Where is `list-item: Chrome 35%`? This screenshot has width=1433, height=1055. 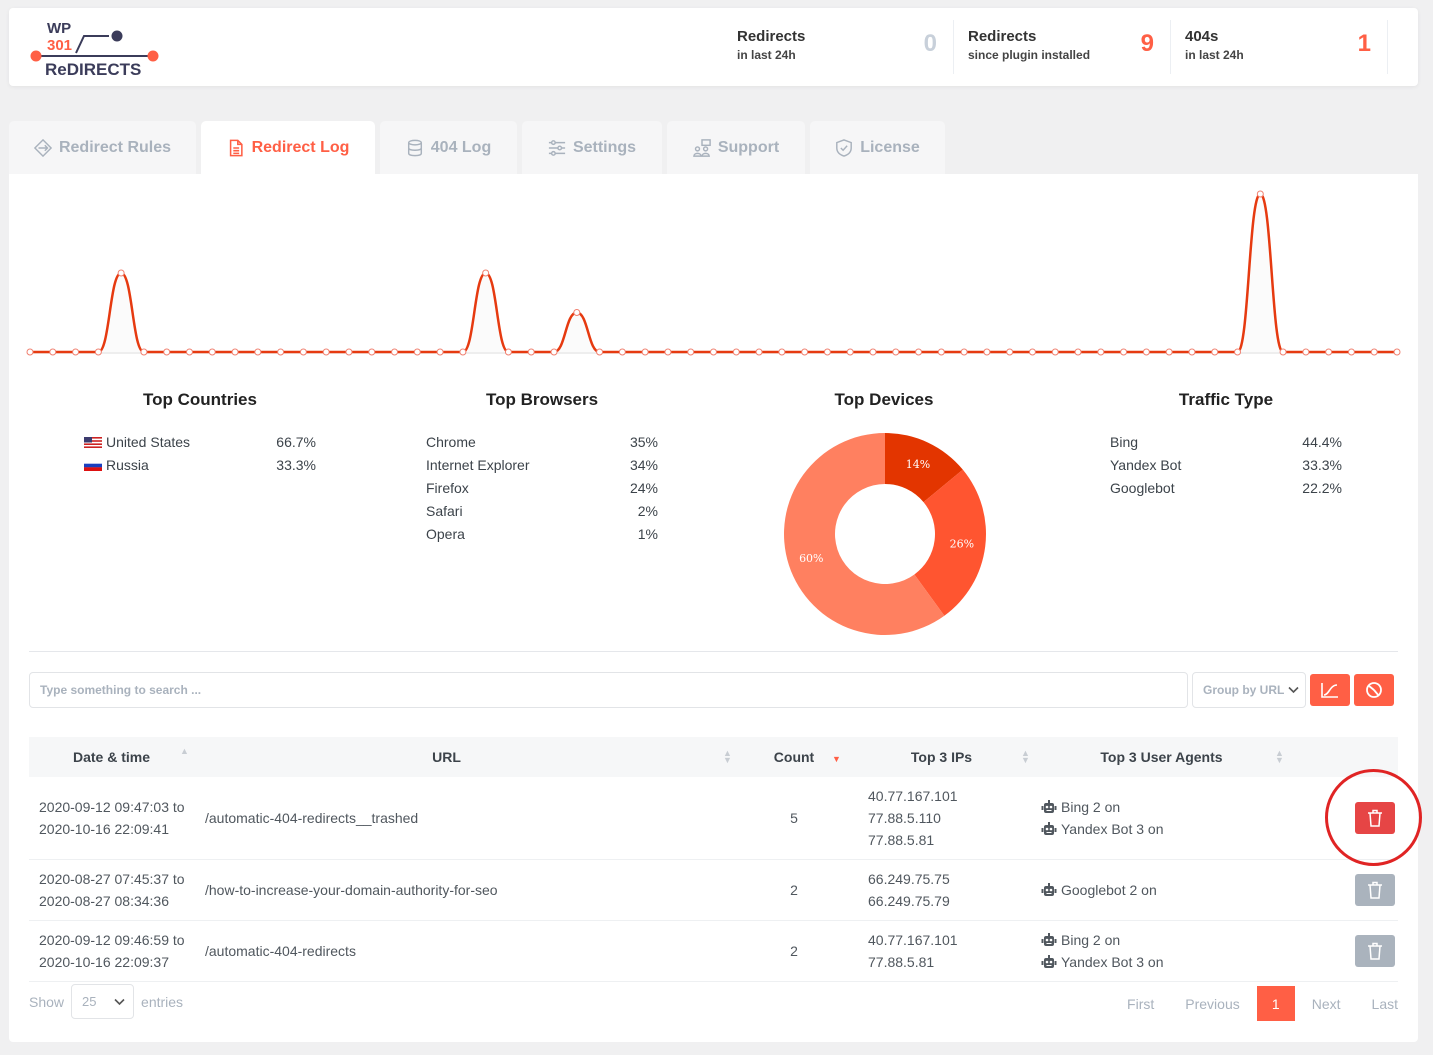
list-item: Chrome 35% is located at coordinates (542, 441).